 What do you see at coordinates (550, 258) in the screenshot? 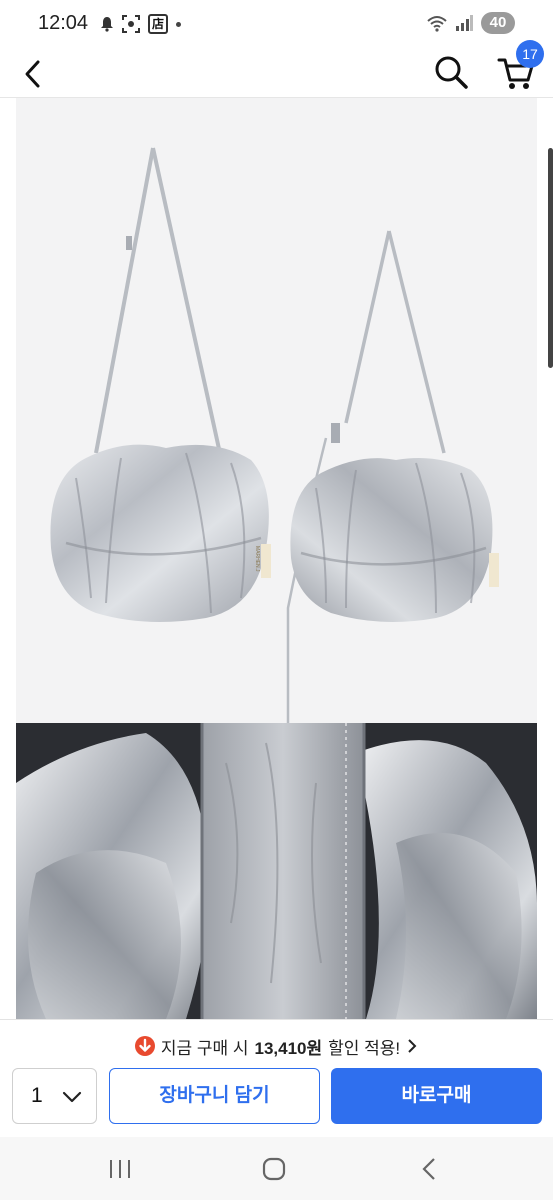
I see `scroll-indicator` at bounding box center [550, 258].